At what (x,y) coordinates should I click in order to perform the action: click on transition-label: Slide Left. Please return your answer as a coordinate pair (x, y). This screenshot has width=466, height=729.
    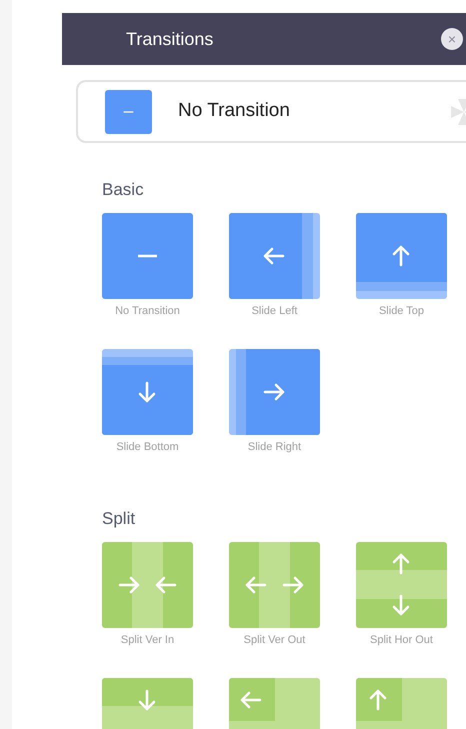
    Looking at the image, I should click on (275, 311).